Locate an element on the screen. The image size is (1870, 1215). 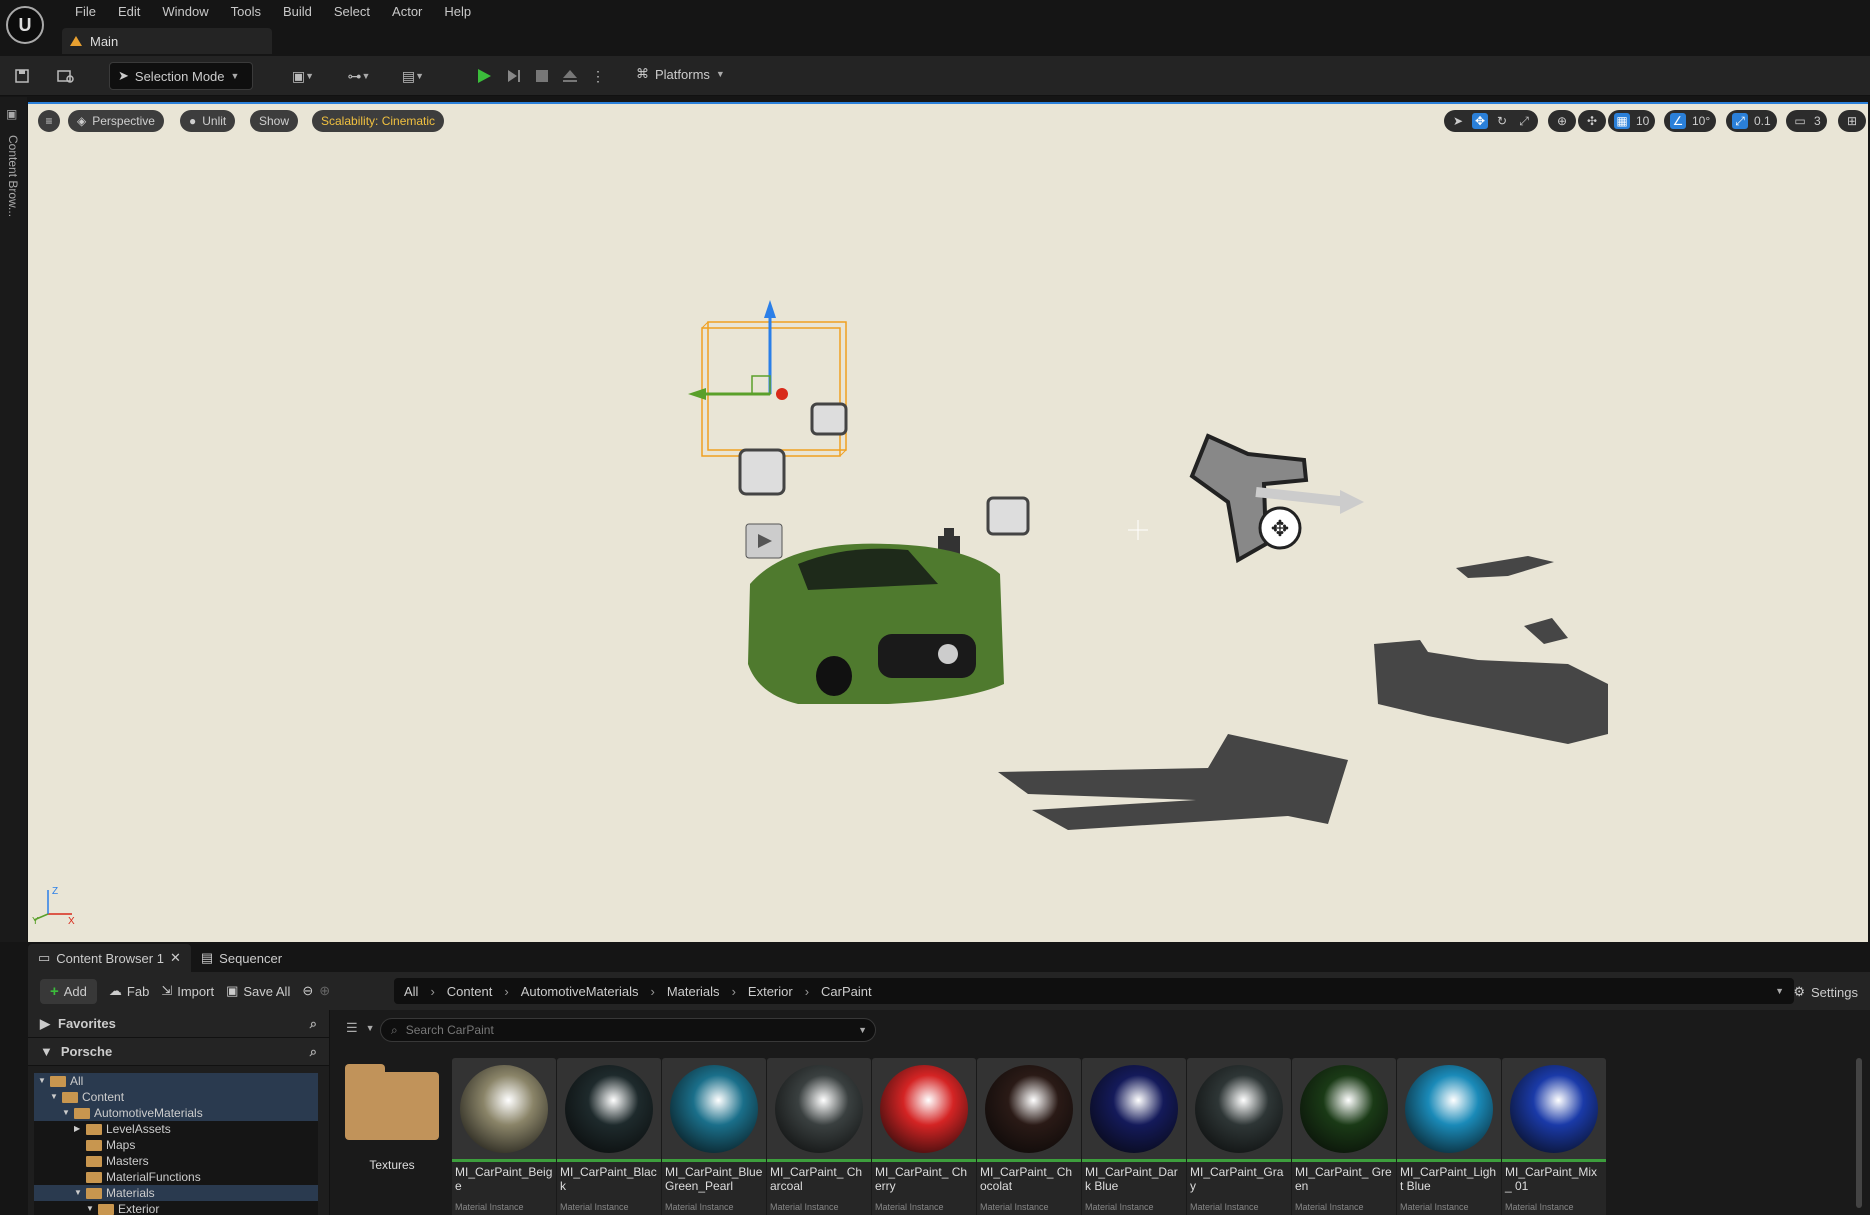
tab-content-browser: ▭ Content Browser 1 ✕ is located at coordinates (109, 958).